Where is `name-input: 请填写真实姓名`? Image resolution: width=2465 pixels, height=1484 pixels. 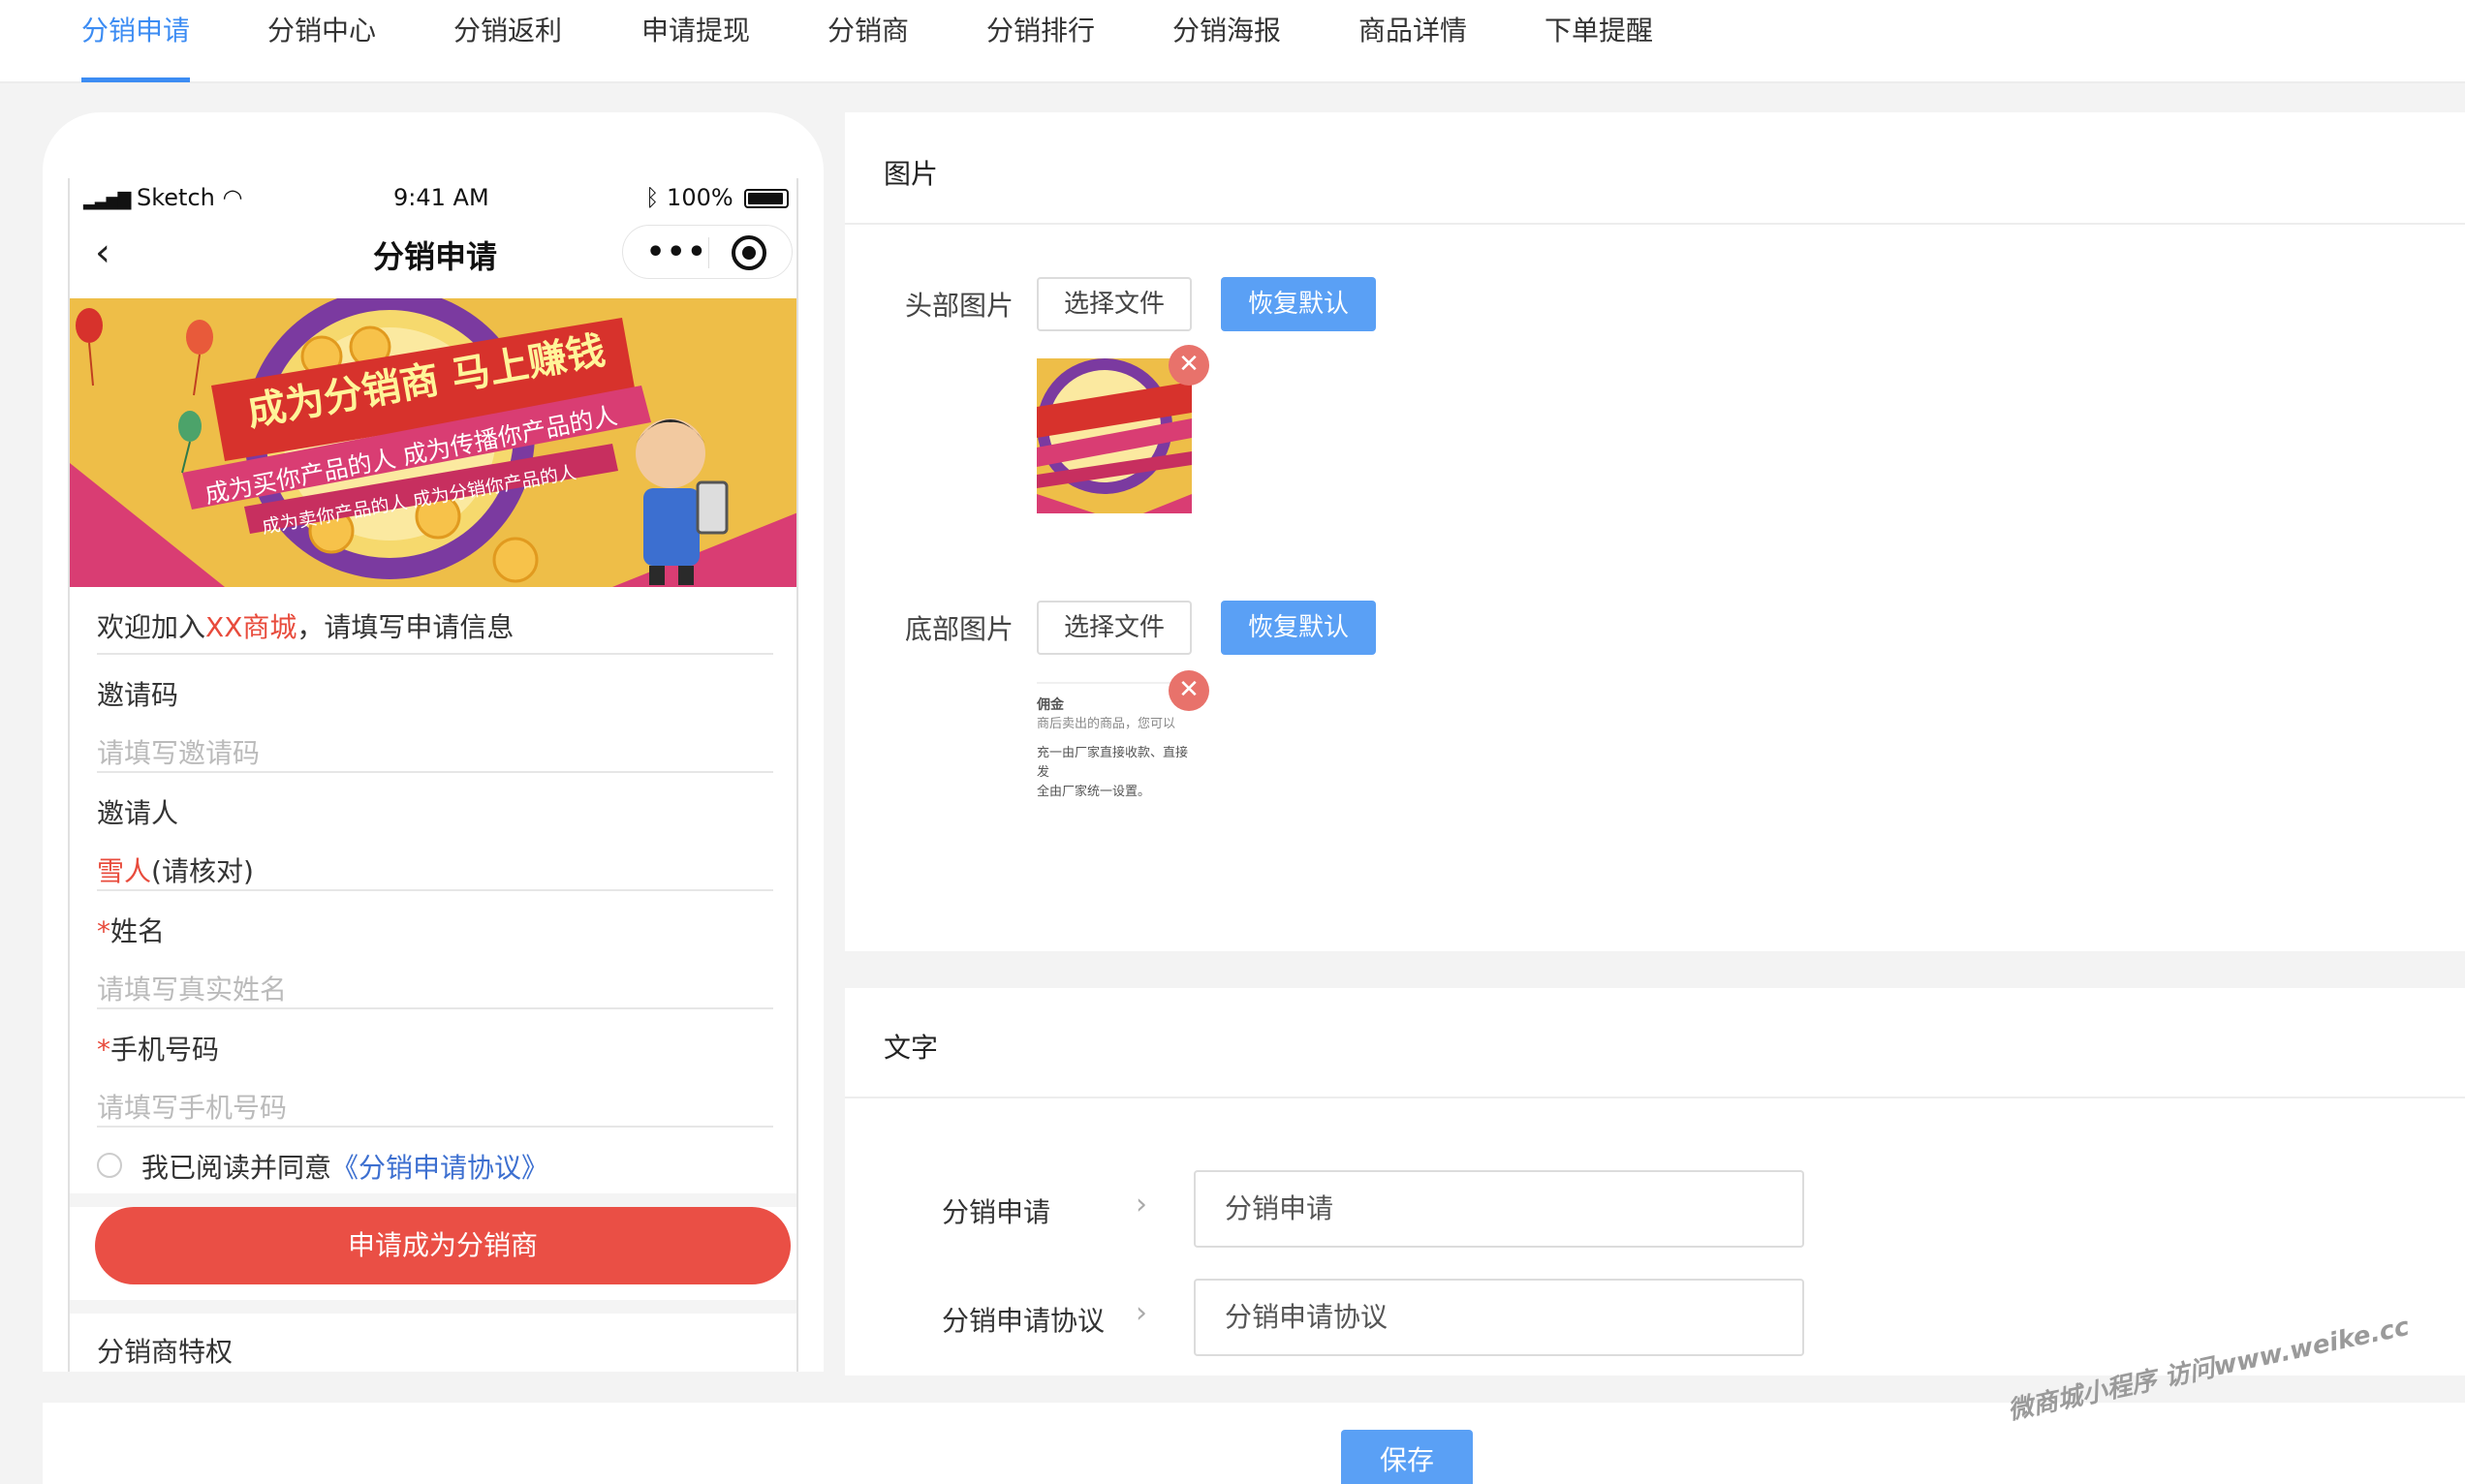 name-input: 请填写真实姓名 is located at coordinates (192, 988).